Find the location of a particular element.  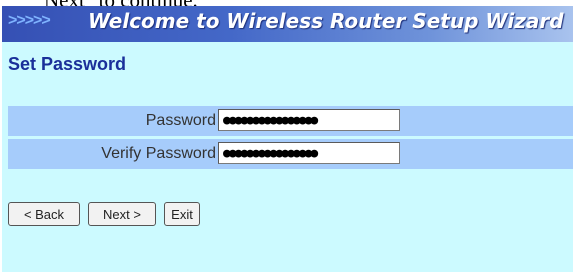

password-row: Password is located at coordinates (290, 121).